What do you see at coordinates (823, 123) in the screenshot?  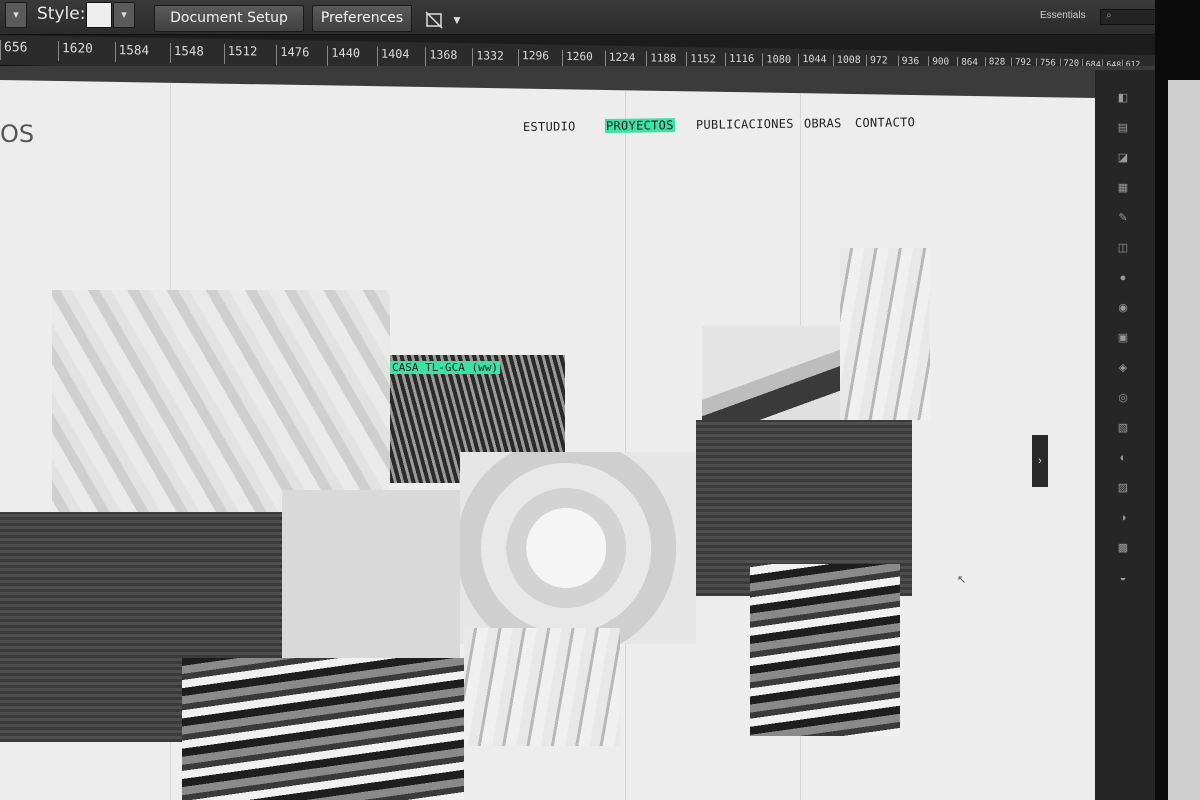 I see `nav-item-obras: OBRAS` at bounding box center [823, 123].